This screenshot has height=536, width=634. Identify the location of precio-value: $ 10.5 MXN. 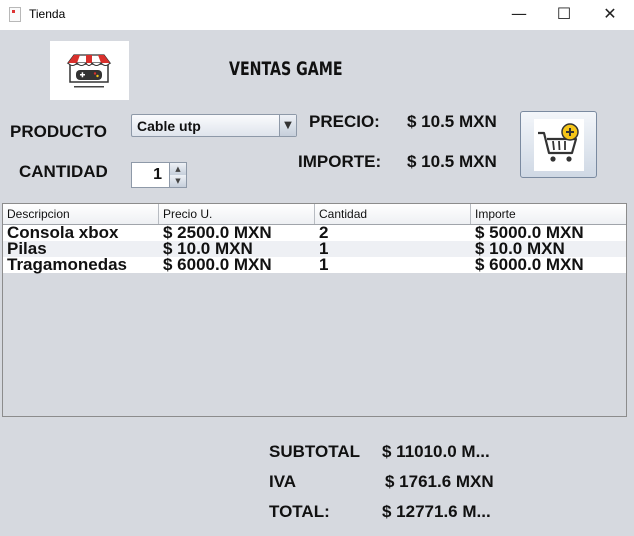
(452, 121).